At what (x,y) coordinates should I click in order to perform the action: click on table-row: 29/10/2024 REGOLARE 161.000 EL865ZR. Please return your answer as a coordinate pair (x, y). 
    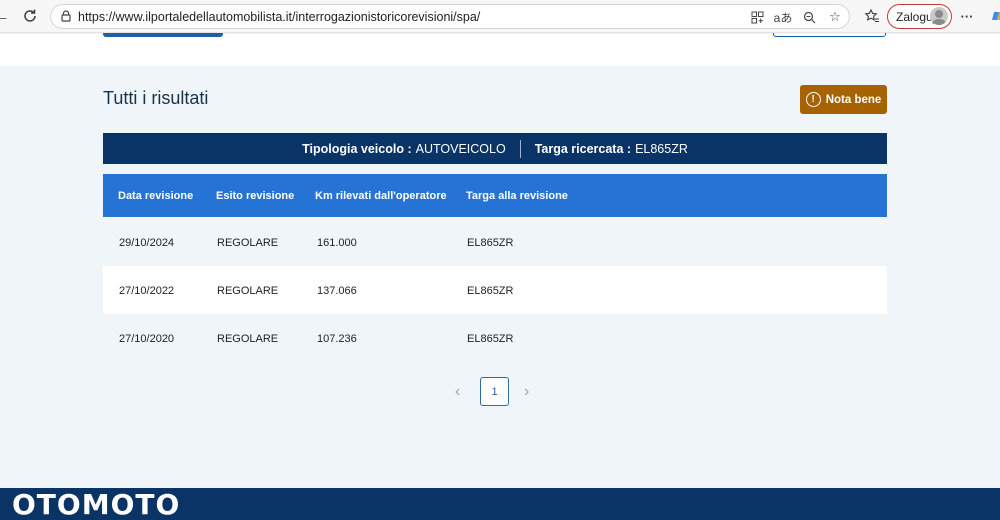
    Looking at the image, I should click on (495, 242).